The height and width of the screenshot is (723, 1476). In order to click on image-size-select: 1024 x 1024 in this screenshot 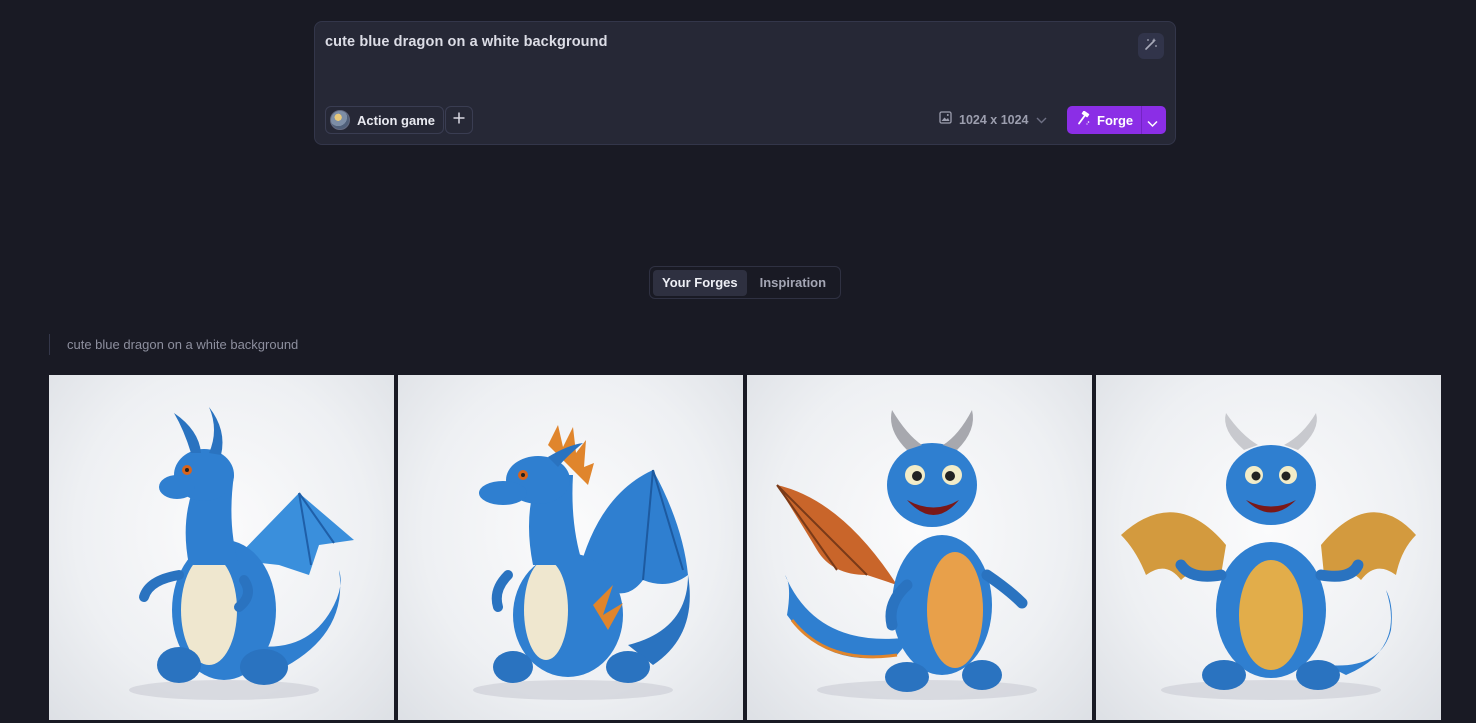, I will do `click(993, 120)`.